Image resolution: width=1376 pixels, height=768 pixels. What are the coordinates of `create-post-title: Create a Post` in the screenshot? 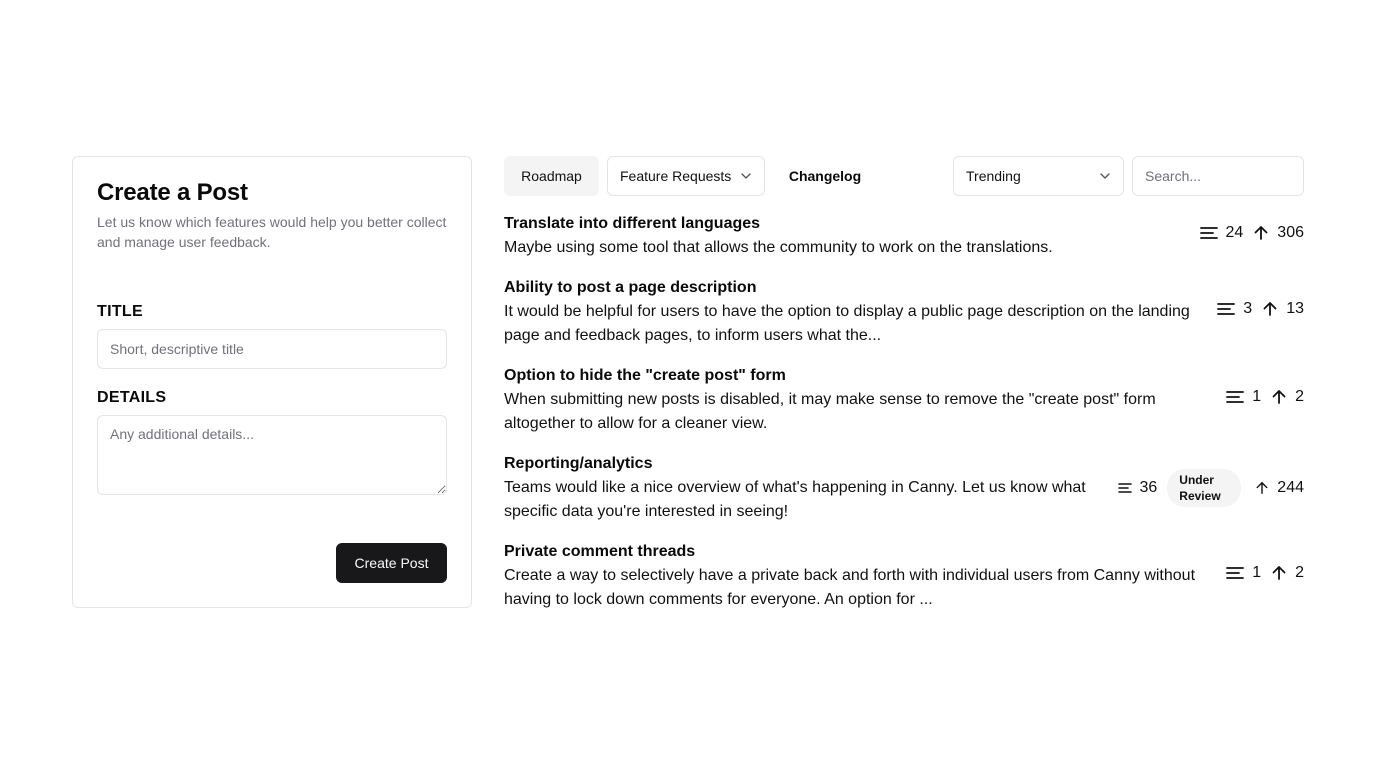 It's located at (172, 192).